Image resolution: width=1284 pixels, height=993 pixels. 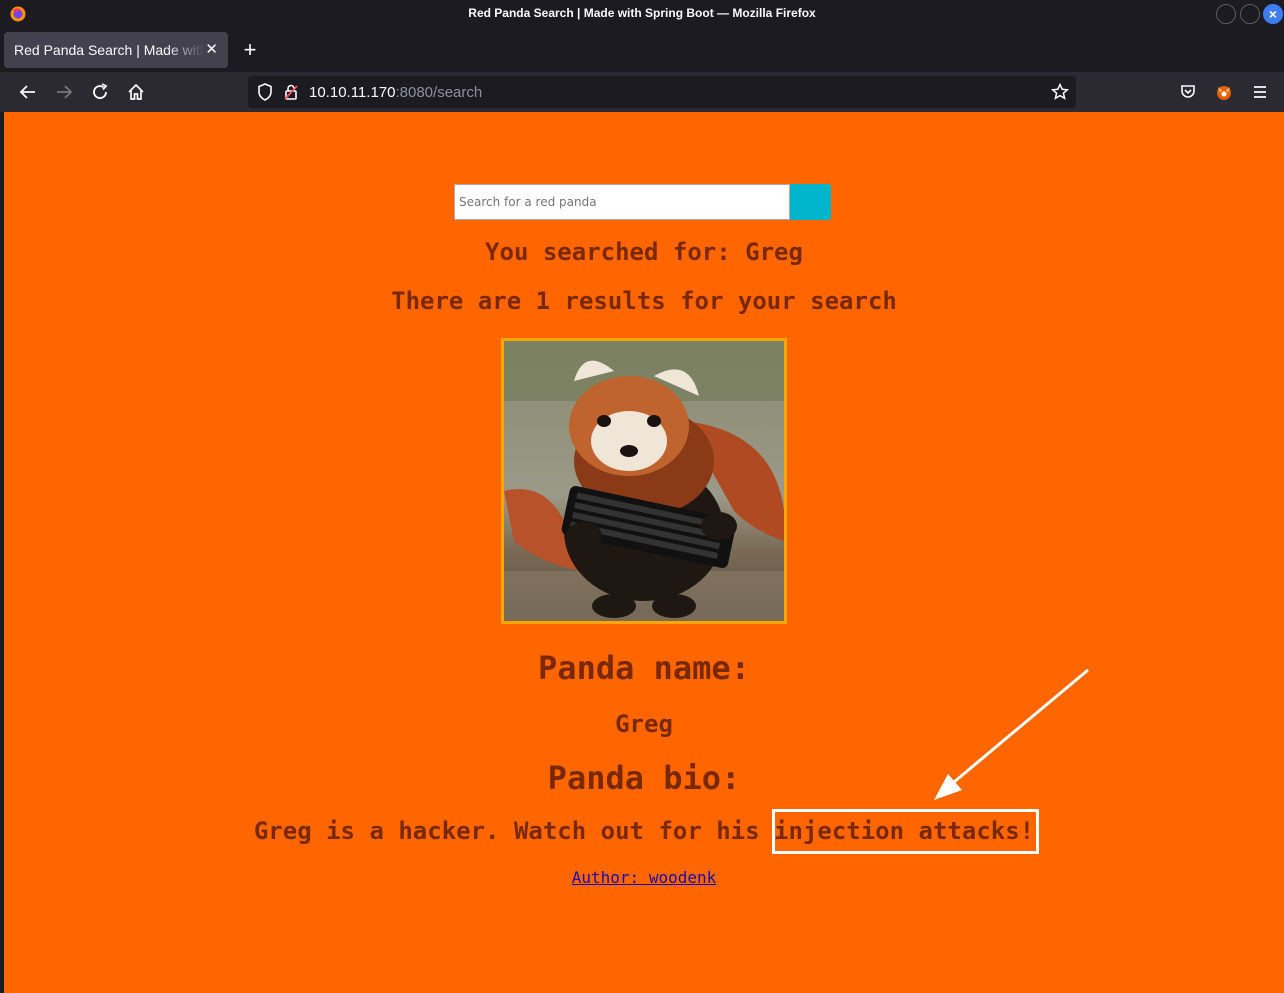 I want to click on bookmark-star-icon, so click(x=1060, y=92).